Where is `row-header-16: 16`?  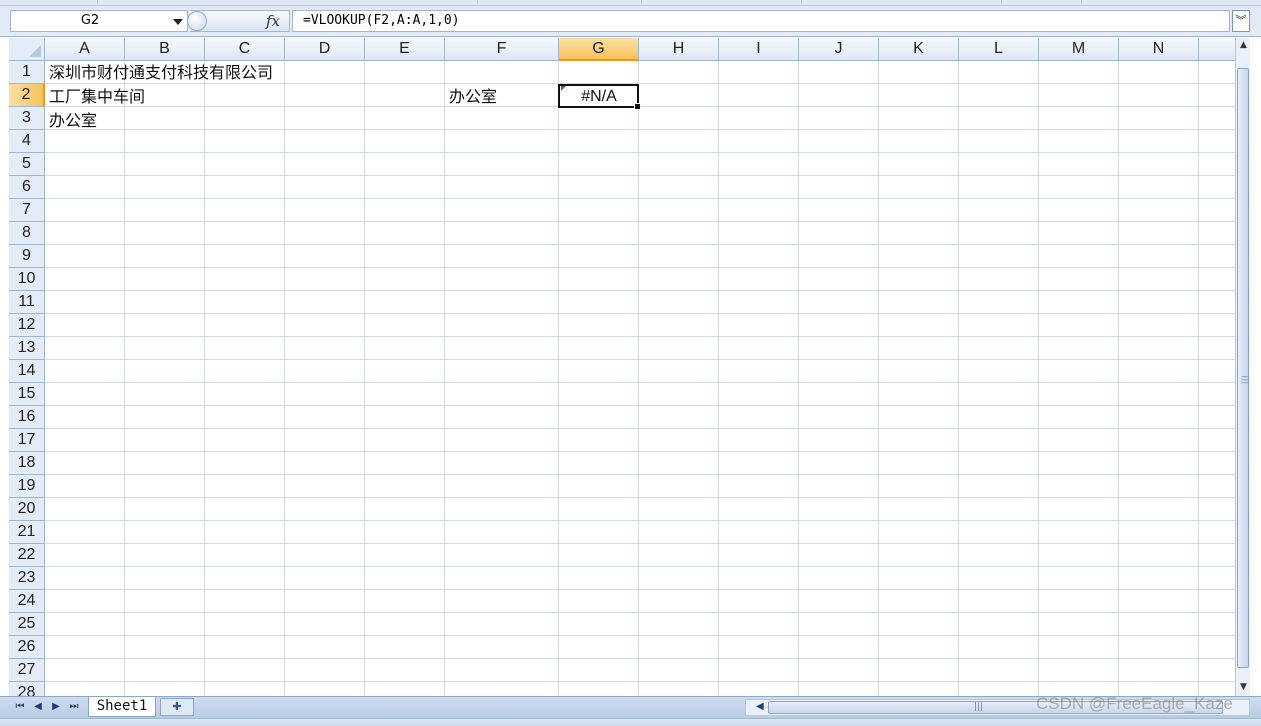 row-header-16: 16 is located at coordinates (27, 417).